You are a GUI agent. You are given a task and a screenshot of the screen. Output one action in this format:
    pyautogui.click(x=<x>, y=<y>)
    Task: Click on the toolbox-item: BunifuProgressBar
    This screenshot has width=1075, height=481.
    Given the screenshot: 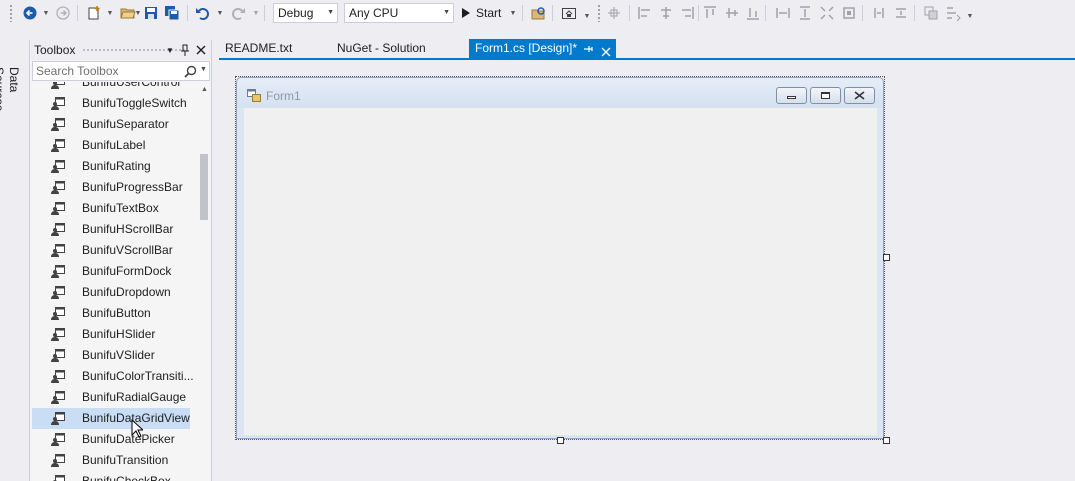 What is the action you would take?
    pyautogui.click(x=111, y=187)
    